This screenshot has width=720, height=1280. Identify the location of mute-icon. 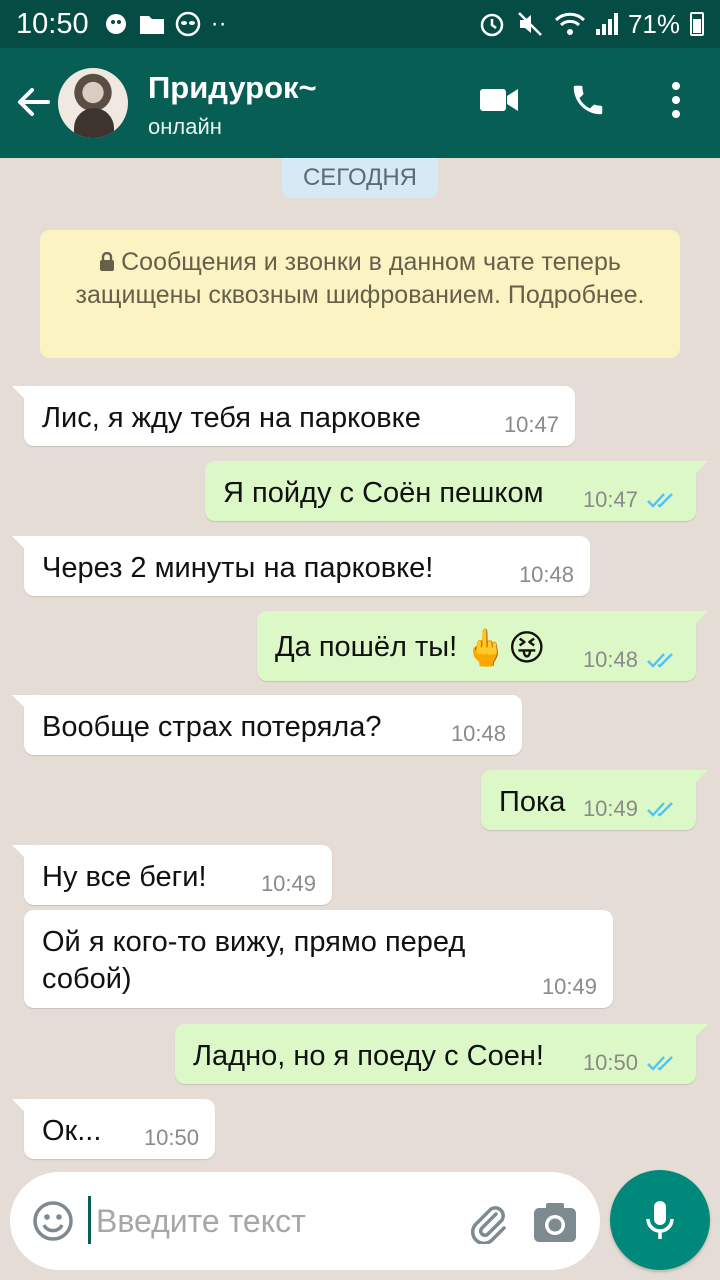
(530, 24).